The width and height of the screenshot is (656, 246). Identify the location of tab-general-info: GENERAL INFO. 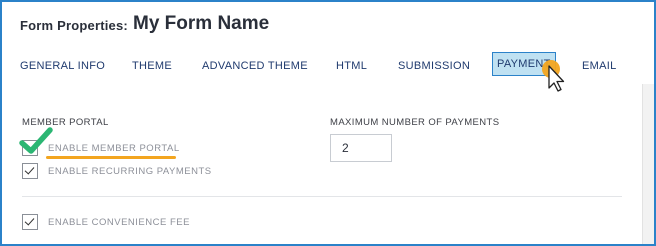
(62, 66).